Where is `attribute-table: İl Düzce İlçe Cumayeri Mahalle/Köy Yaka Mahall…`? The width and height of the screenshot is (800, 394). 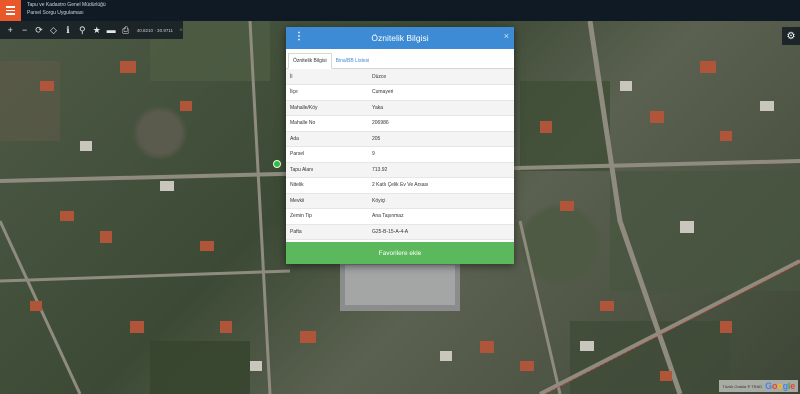 attribute-table: İl Düzce İlçe Cumayeri Mahalle/Köy Yaka Mahall… is located at coordinates (400, 154).